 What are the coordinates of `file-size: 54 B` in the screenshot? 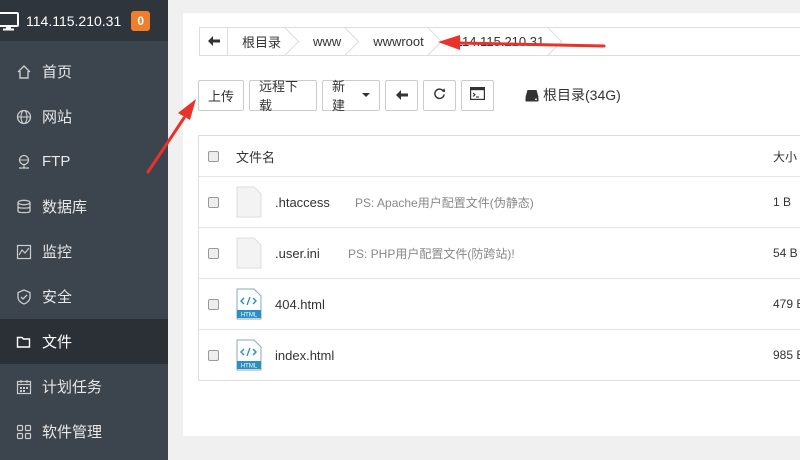 It's located at (785, 253).